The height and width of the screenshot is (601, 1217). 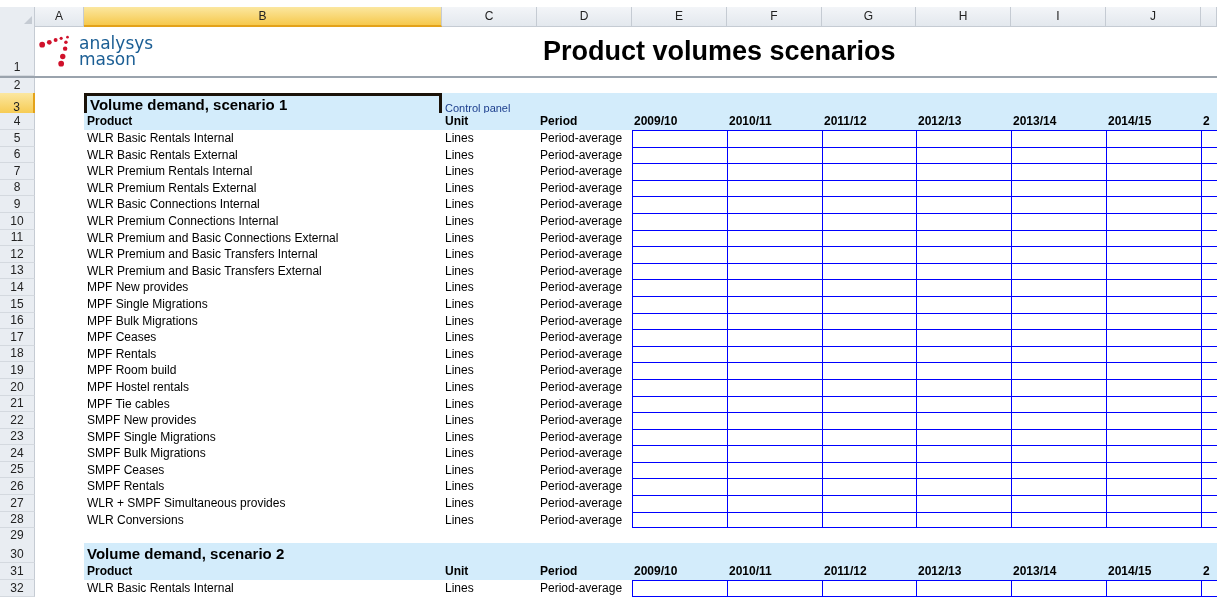 I want to click on column-header: E, so click(x=679, y=17).